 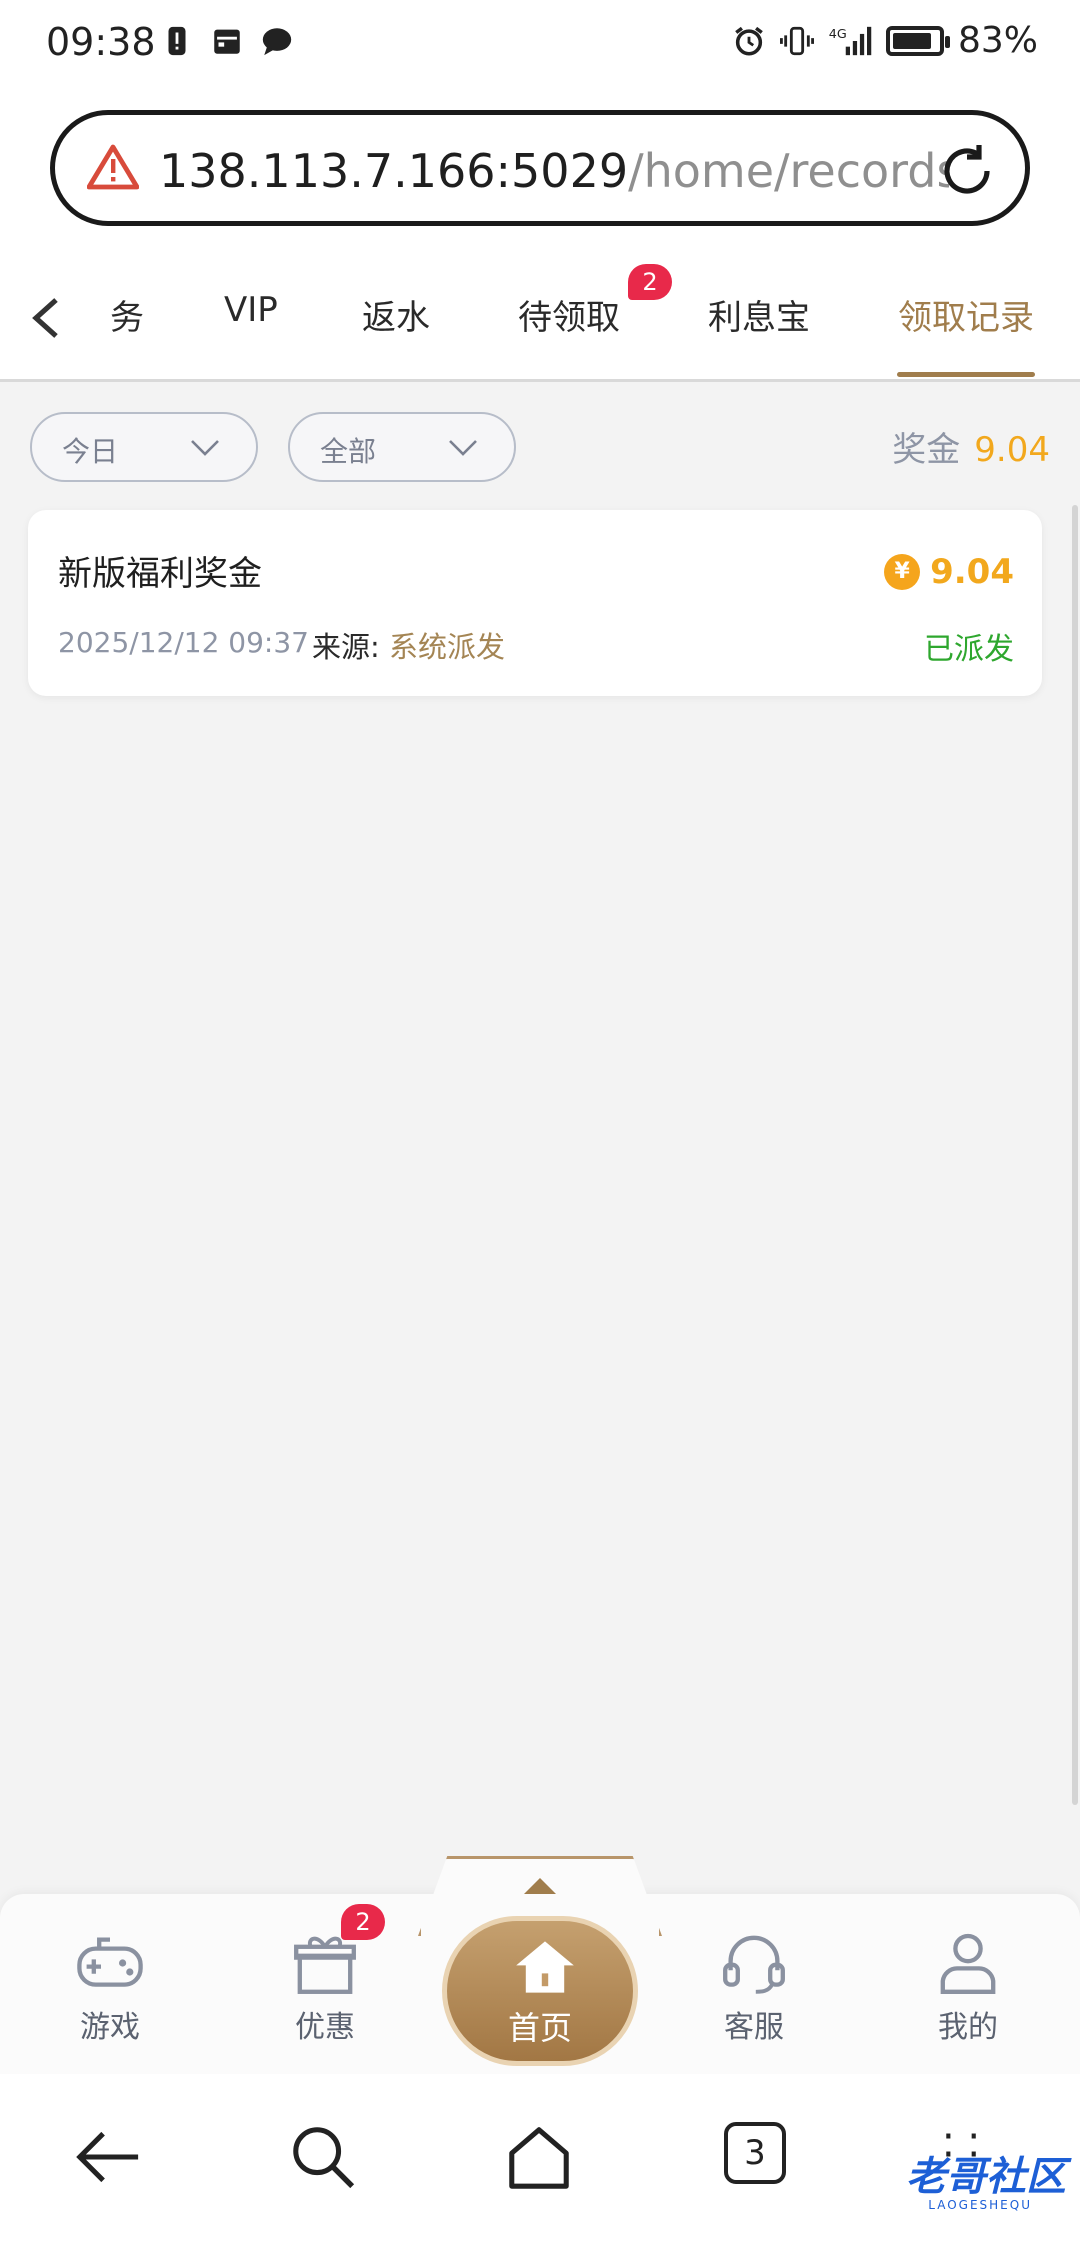 I want to click on record-amount-value: 9.04, so click(x=972, y=572).